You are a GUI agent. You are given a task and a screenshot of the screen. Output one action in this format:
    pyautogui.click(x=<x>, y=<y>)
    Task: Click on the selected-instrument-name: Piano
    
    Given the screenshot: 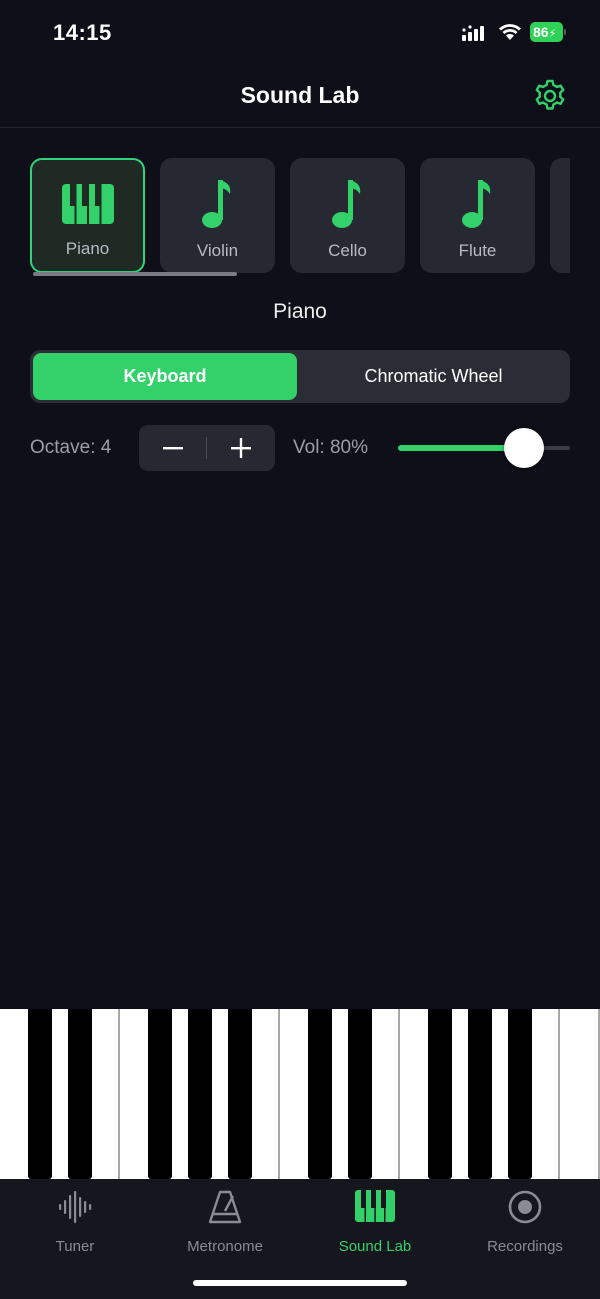 What is the action you would take?
    pyautogui.click(x=300, y=311)
    